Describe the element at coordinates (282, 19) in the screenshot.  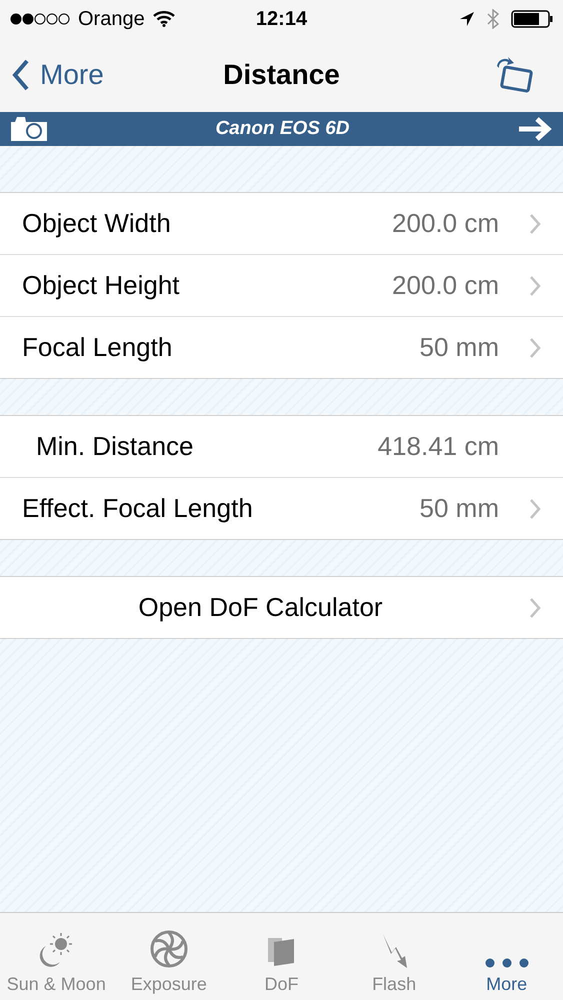
I see `clock: 12:14` at that location.